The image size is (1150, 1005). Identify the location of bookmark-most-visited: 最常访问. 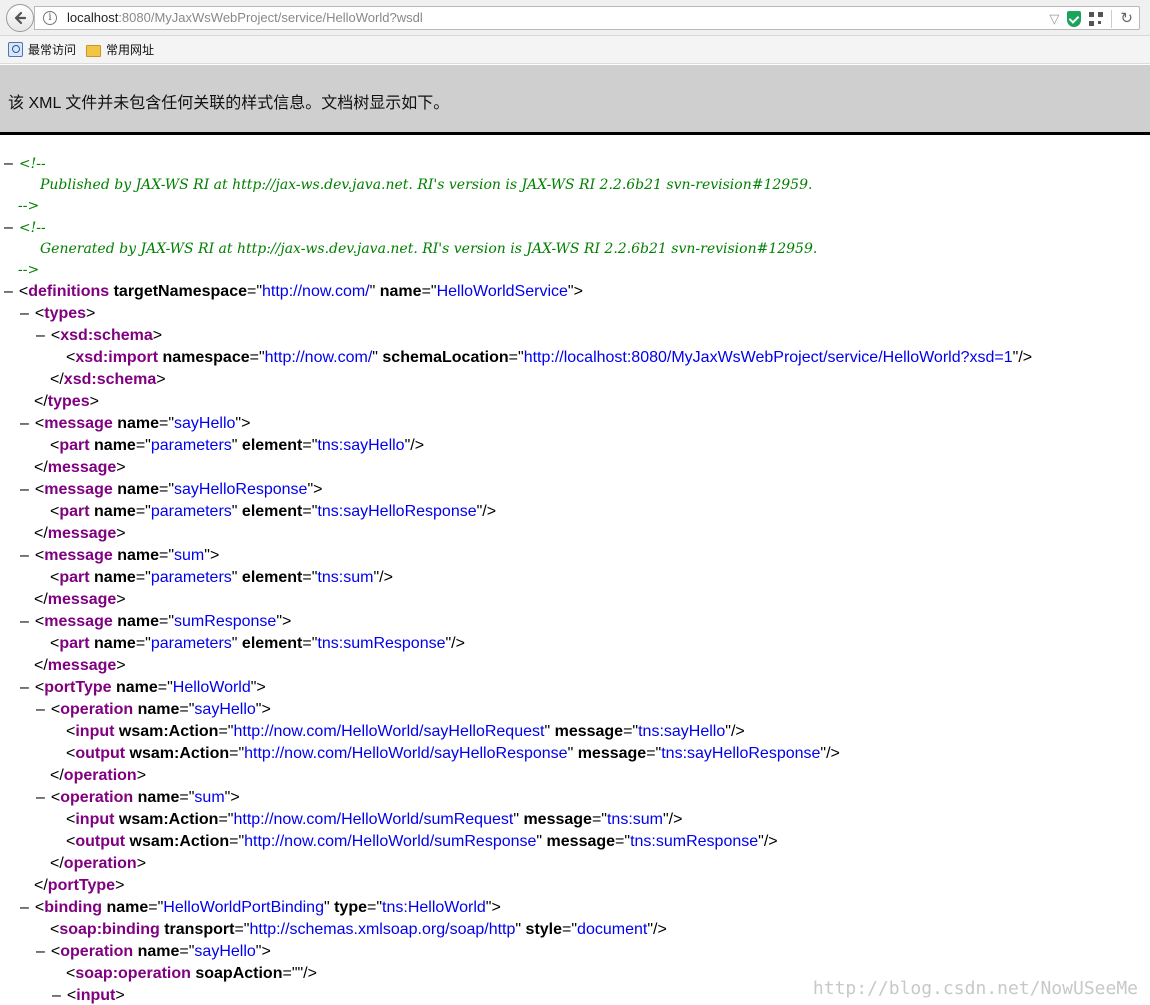
(42, 49).